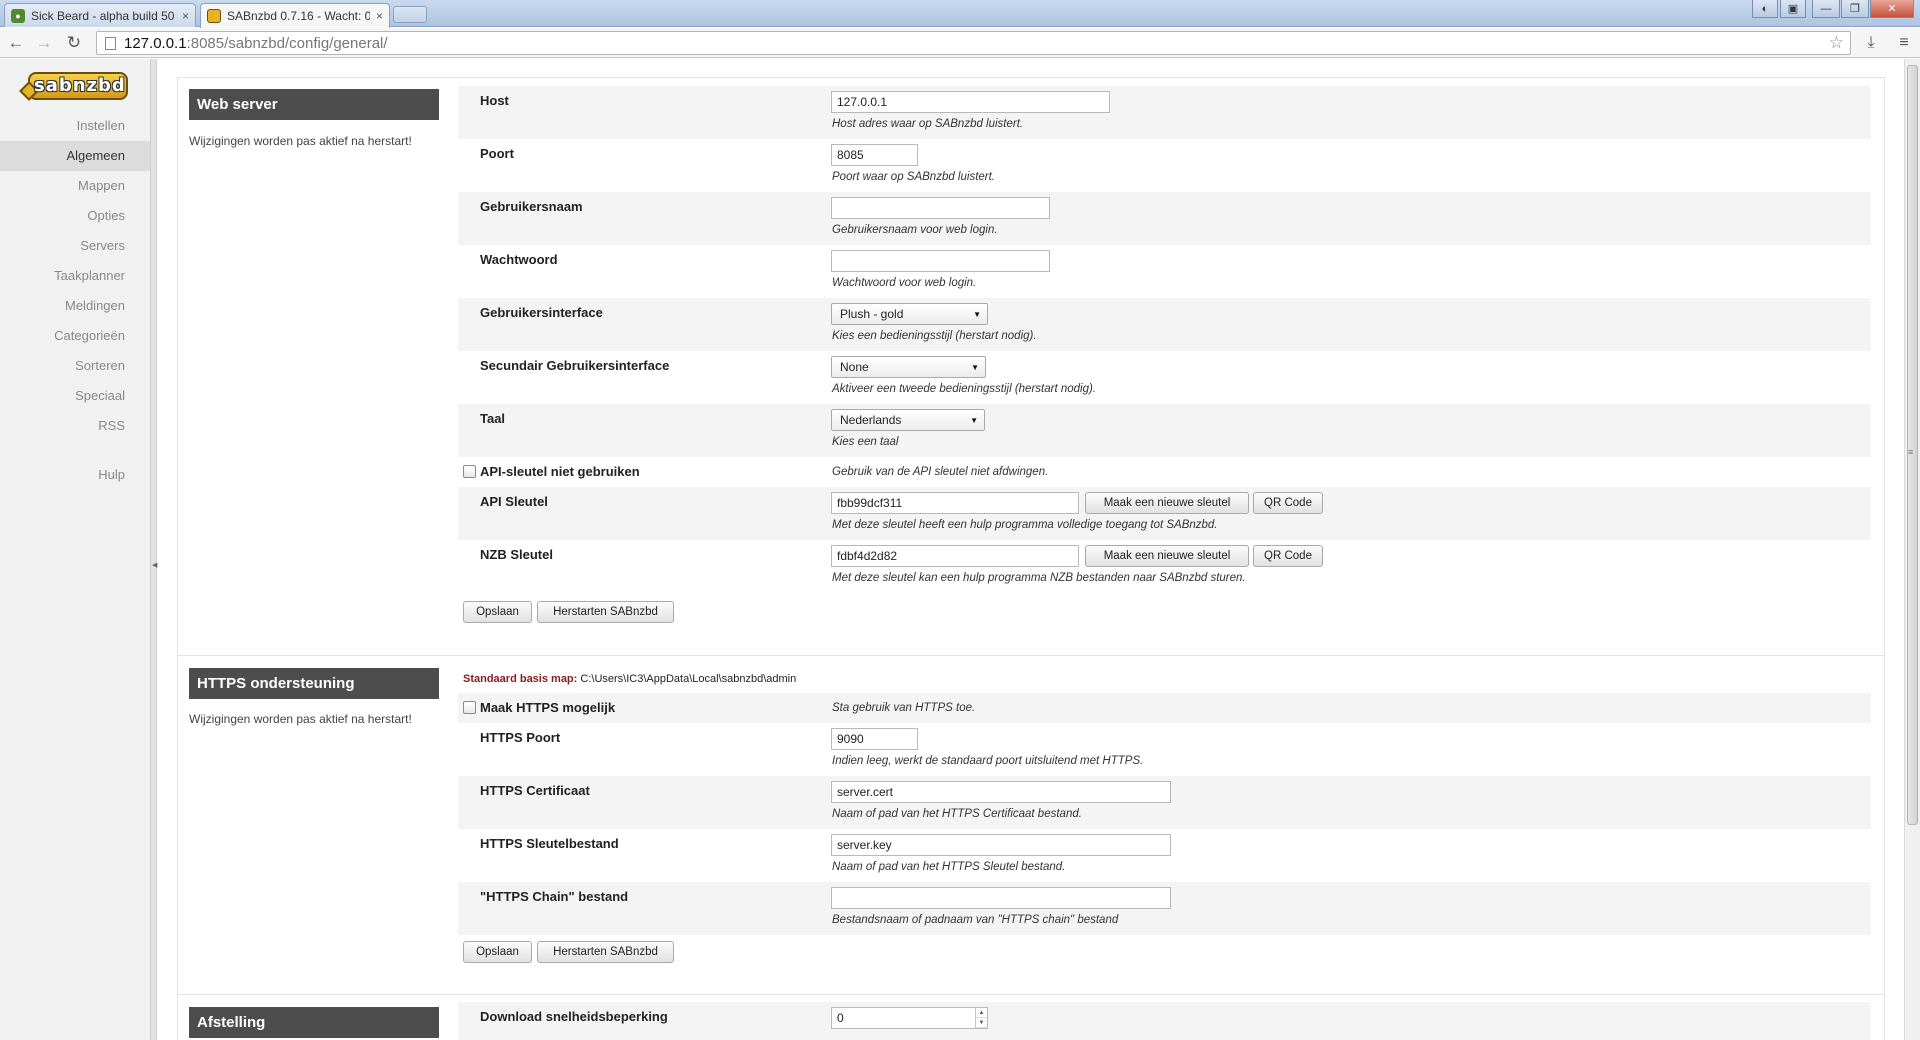 The height and width of the screenshot is (1040, 1920). I want to click on https-port-input: 9090, so click(874, 739).